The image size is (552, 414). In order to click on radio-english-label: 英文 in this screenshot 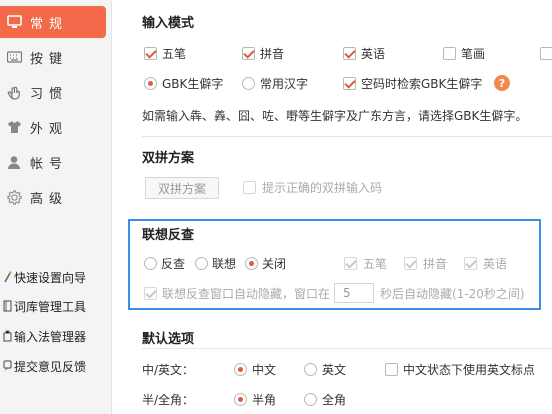, I will do `click(334, 369)`.